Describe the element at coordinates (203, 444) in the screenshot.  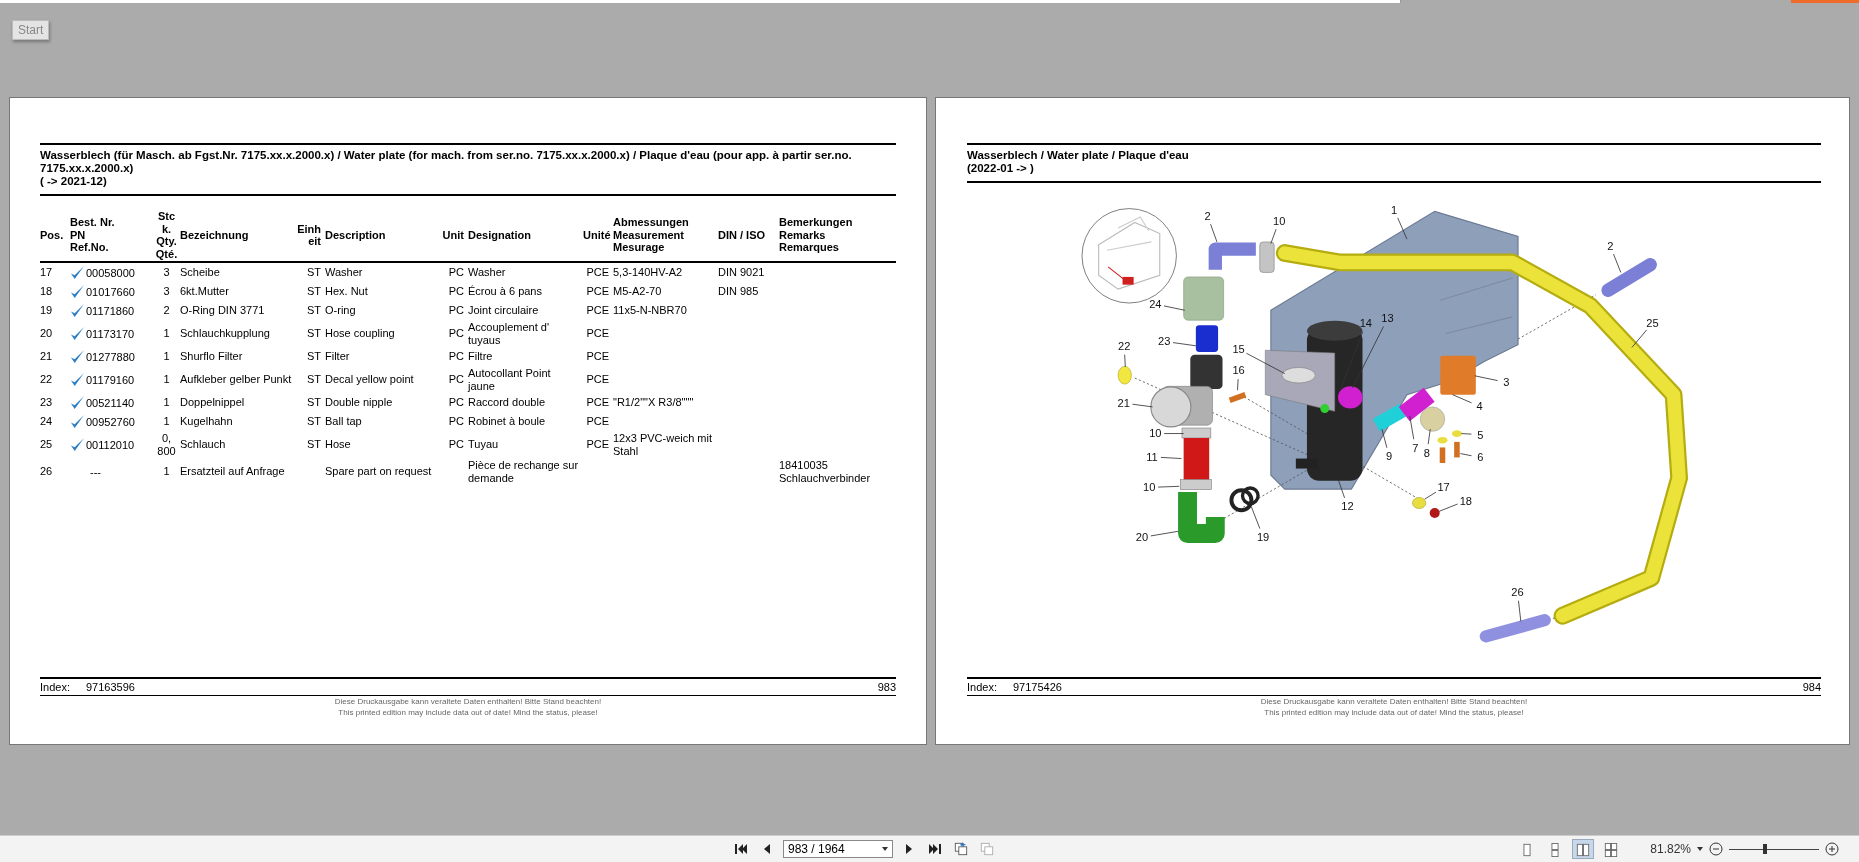
I see `german-name-cell: Schlauch` at that location.